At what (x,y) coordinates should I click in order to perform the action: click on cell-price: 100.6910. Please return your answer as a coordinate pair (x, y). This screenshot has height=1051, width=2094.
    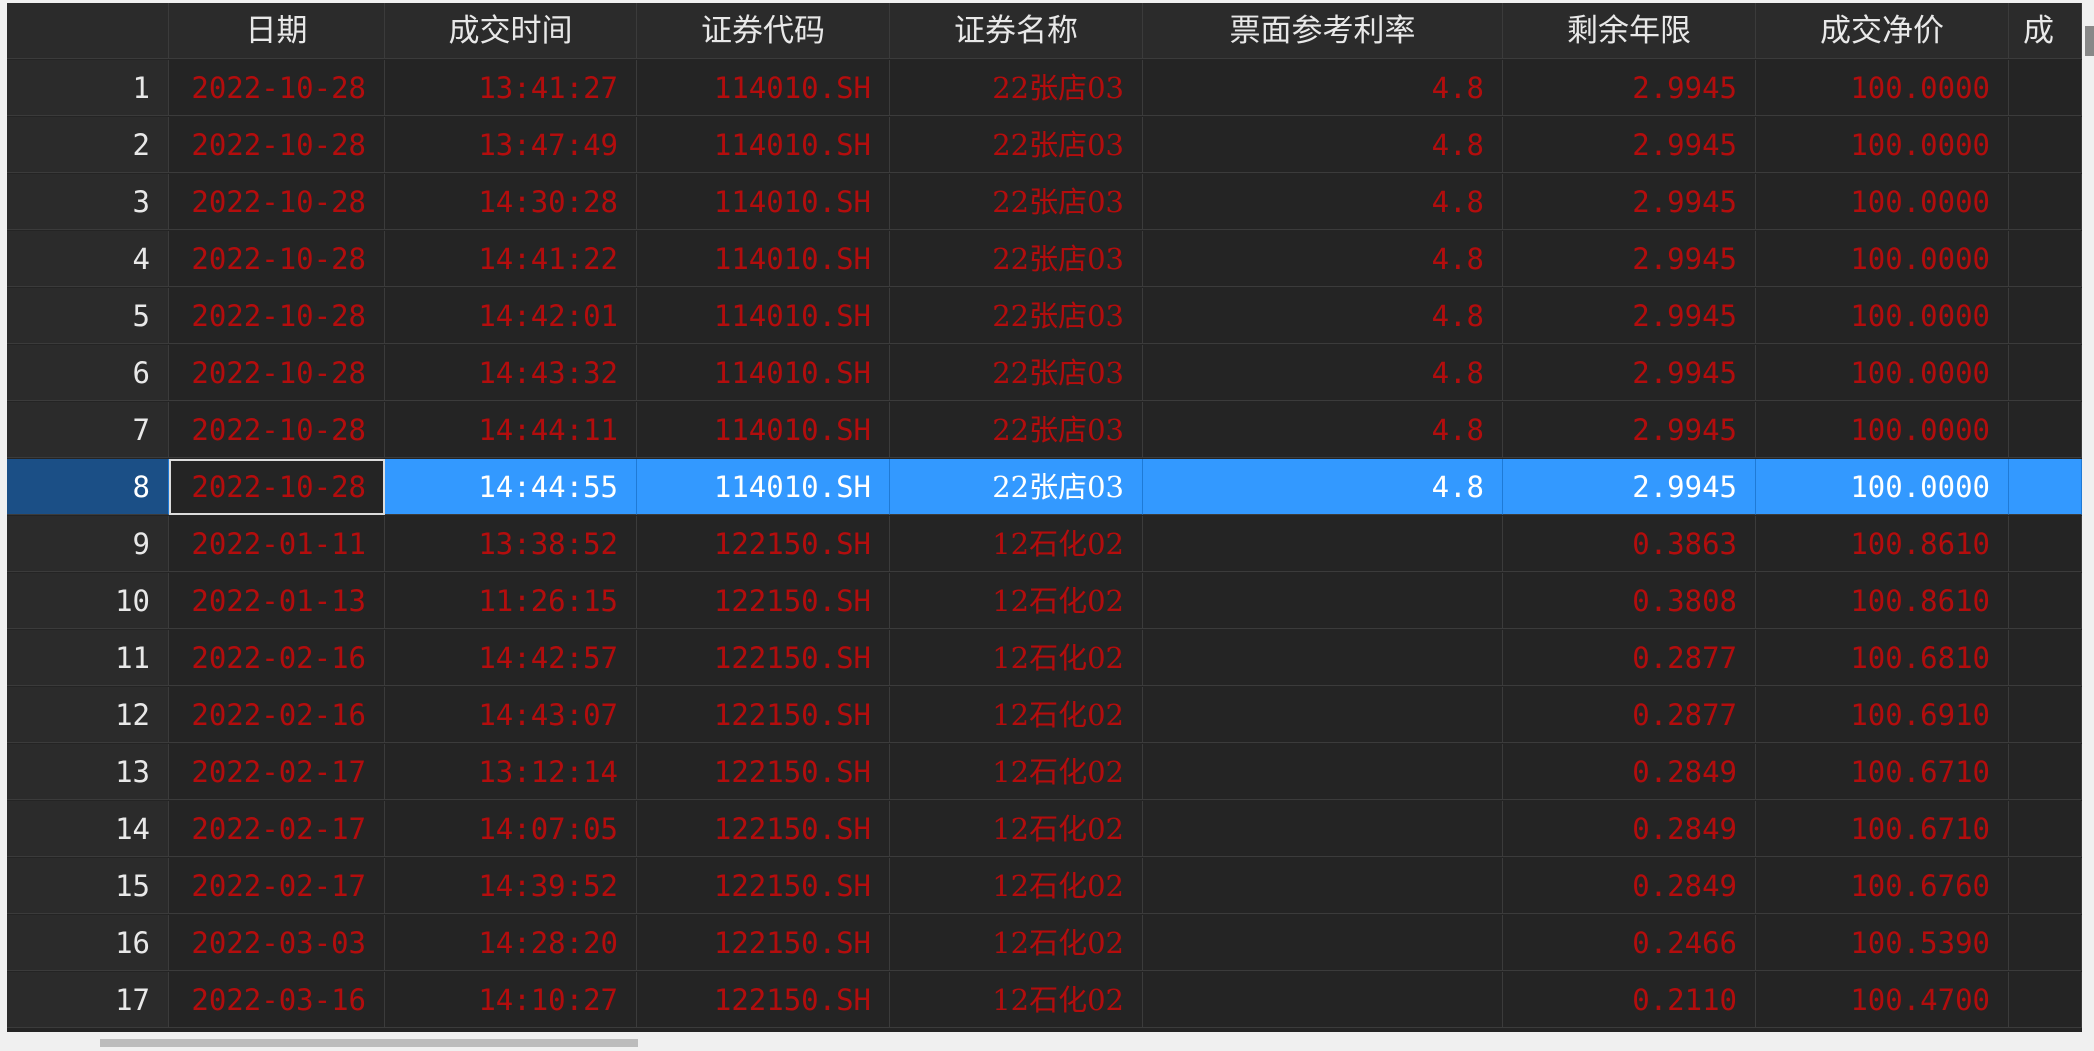
    Looking at the image, I should click on (1882, 715).